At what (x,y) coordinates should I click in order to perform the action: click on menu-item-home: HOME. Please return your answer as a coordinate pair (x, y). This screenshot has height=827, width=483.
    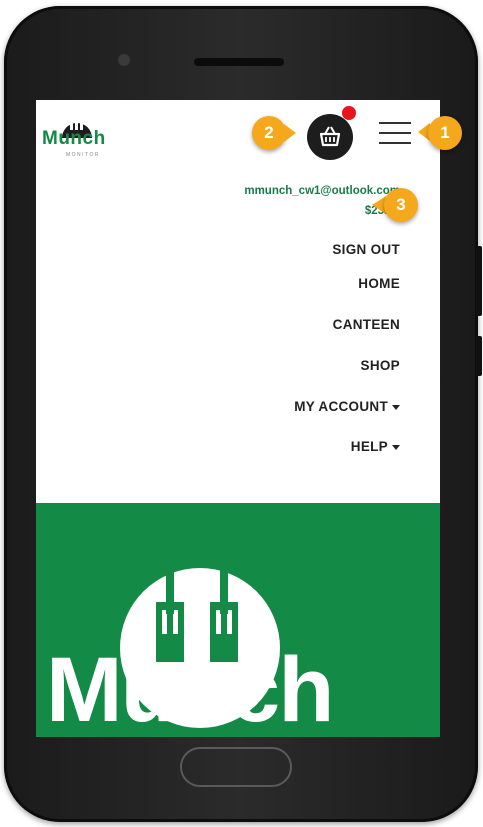
    Looking at the image, I should click on (379, 283).